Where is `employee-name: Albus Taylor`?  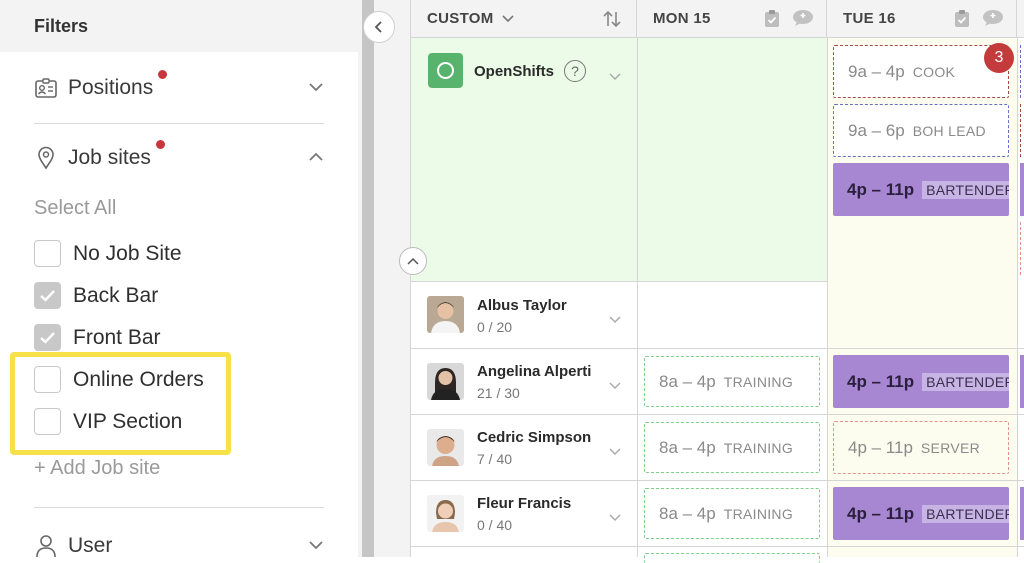 employee-name: Albus Taylor is located at coordinates (522, 305).